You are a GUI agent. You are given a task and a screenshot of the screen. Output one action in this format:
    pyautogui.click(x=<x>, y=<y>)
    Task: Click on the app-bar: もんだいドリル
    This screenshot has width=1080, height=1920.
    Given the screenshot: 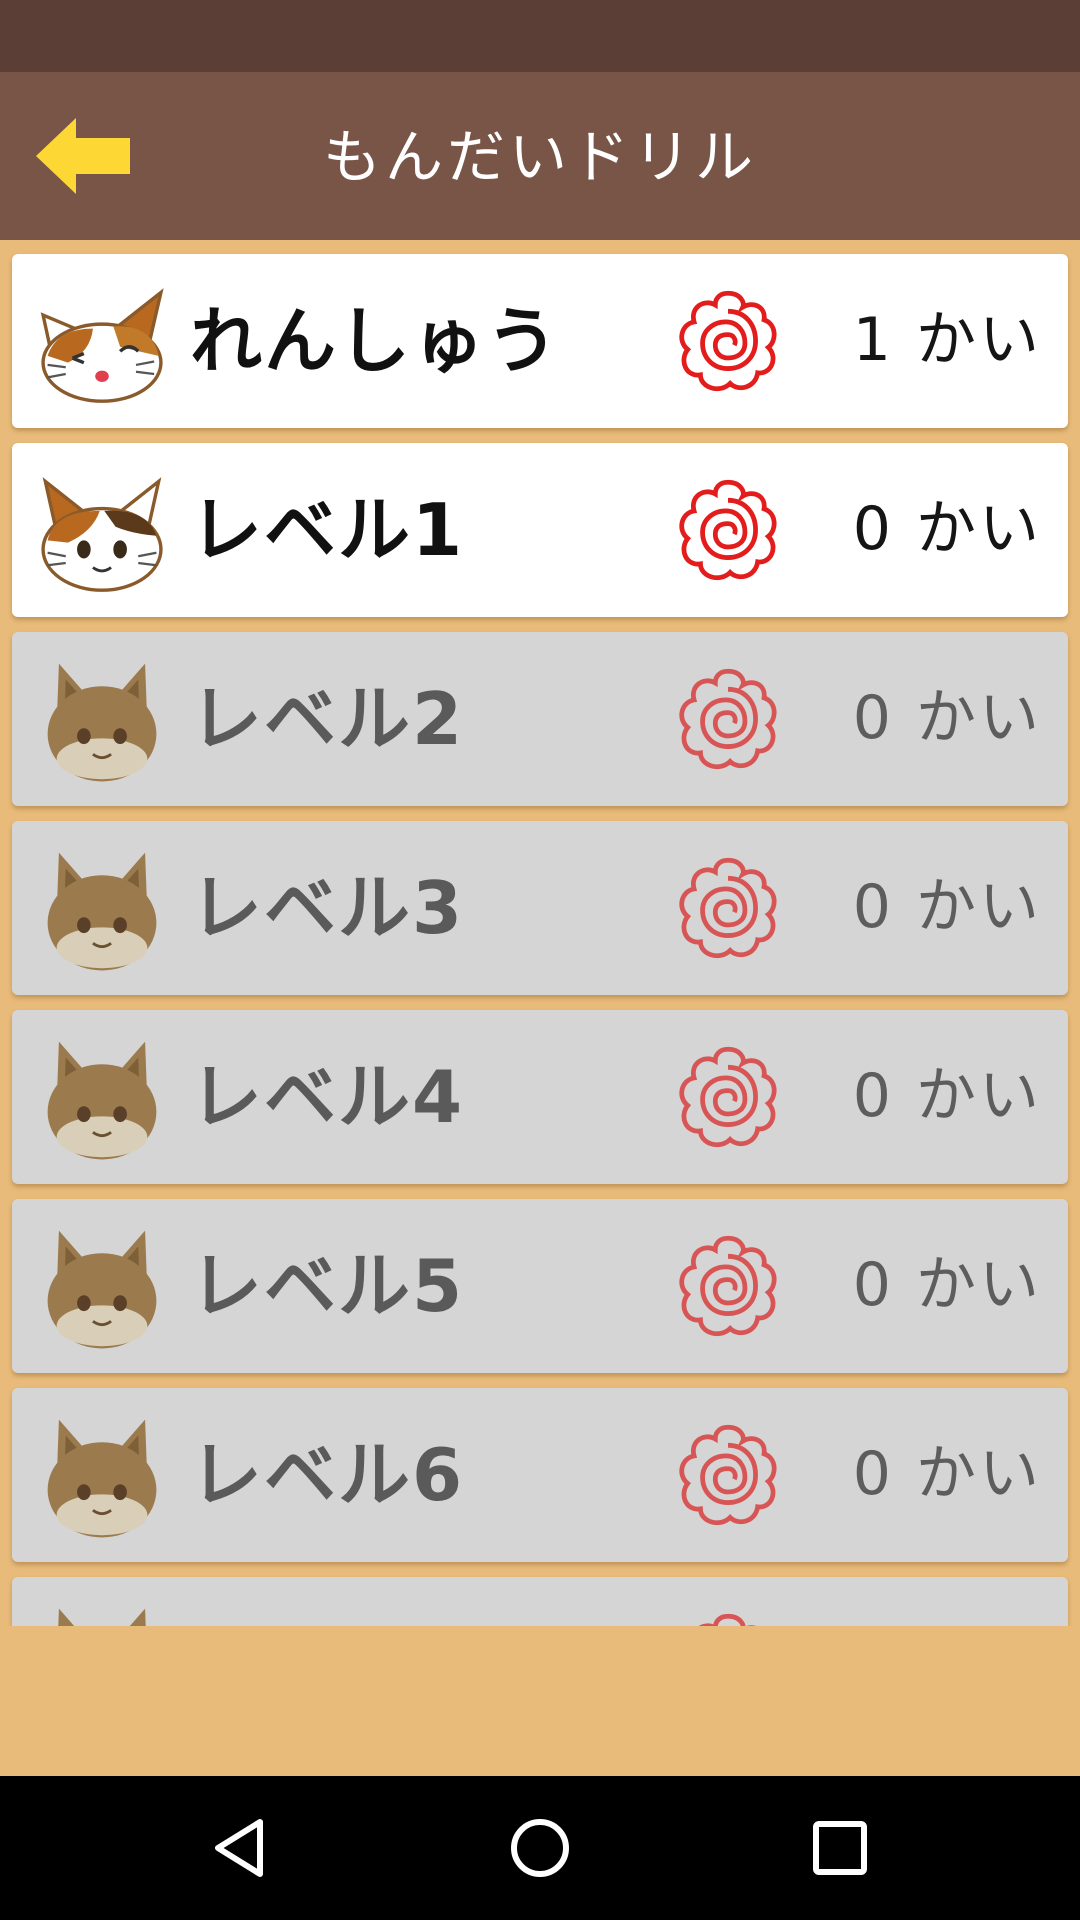 What is the action you would take?
    pyautogui.click(x=540, y=156)
    